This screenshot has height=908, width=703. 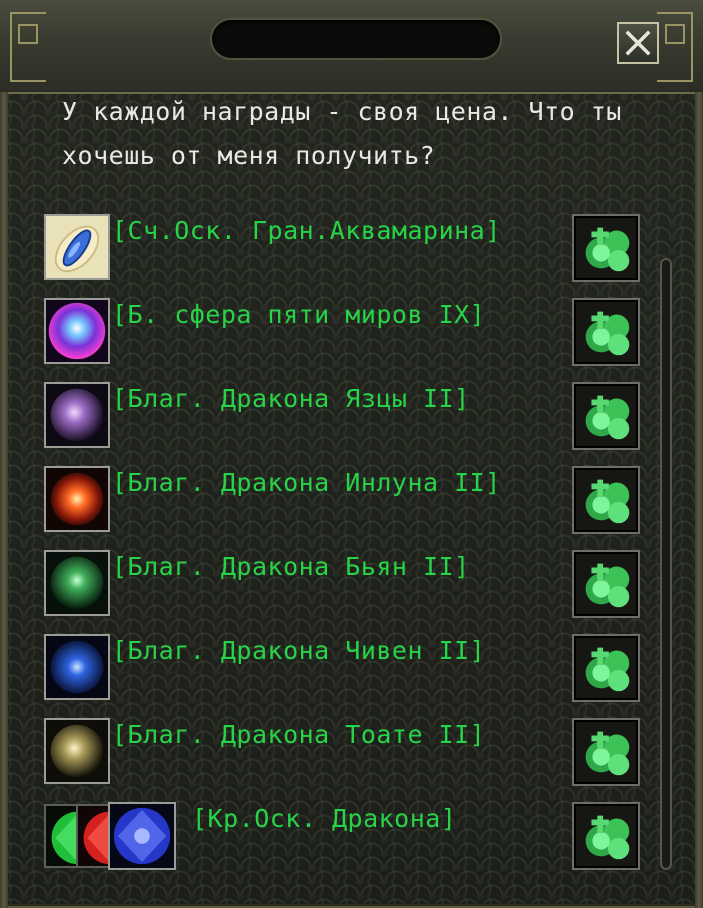 What do you see at coordinates (344, 417) in the screenshot?
I see `reward-row: [Благ. Дракона Язцы II]` at bounding box center [344, 417].